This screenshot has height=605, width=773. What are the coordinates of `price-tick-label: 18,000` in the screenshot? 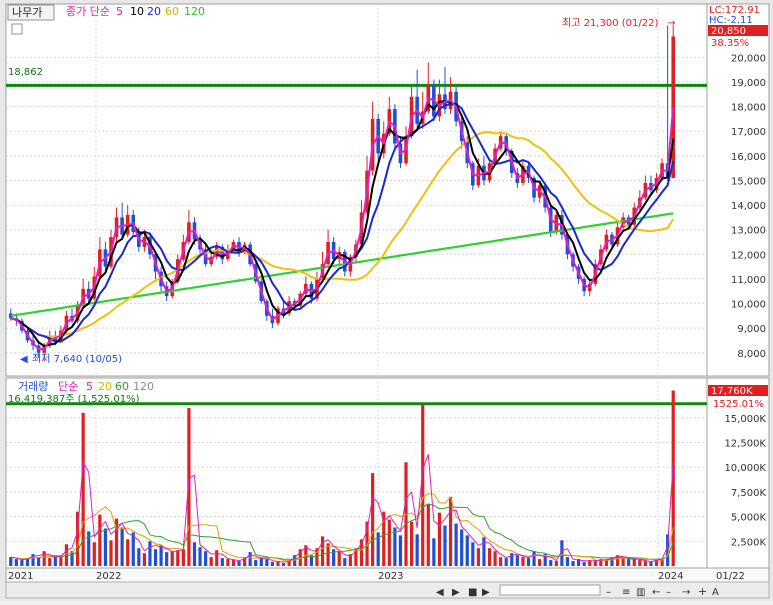 It's located at (748, 108).